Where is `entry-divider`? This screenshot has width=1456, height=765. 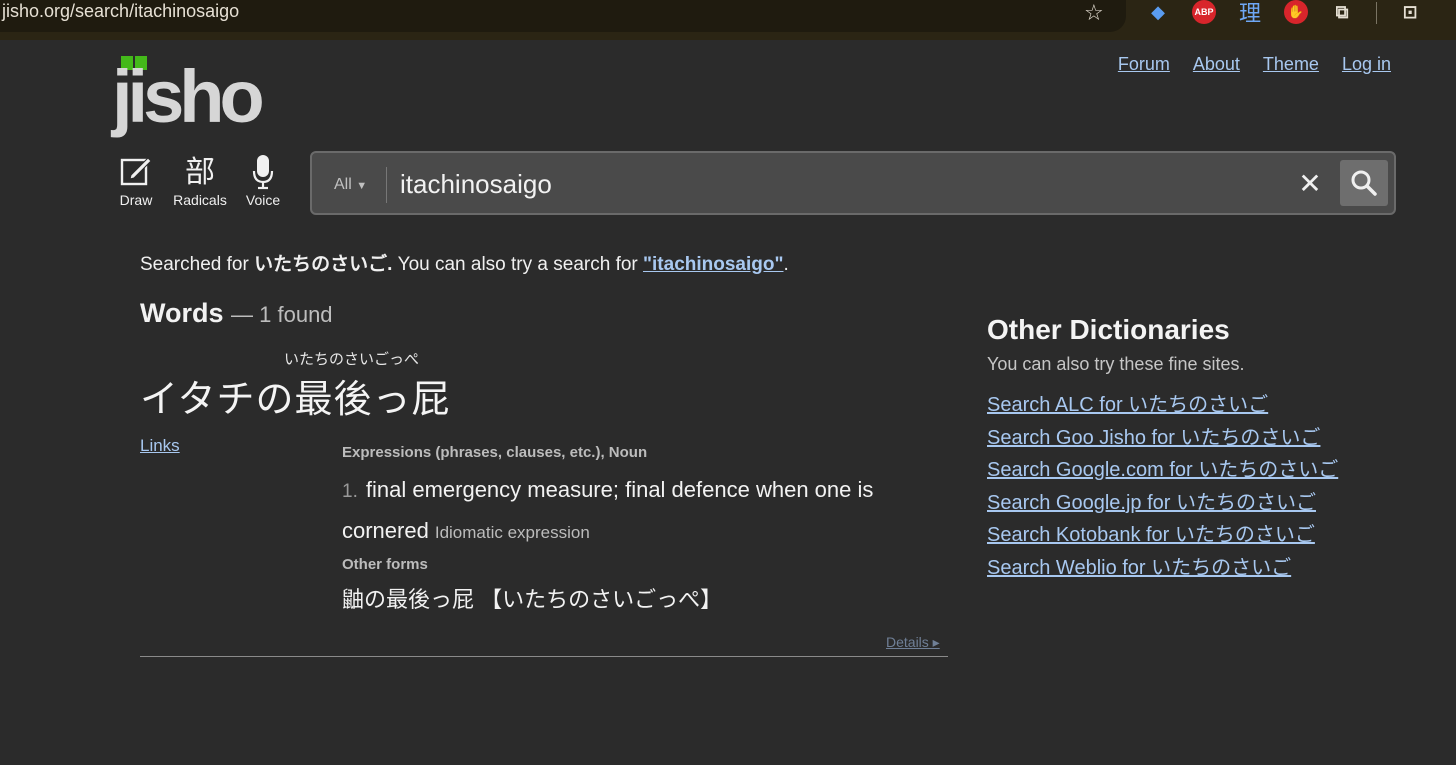
entry-divider is located at coordinates (544, 656).